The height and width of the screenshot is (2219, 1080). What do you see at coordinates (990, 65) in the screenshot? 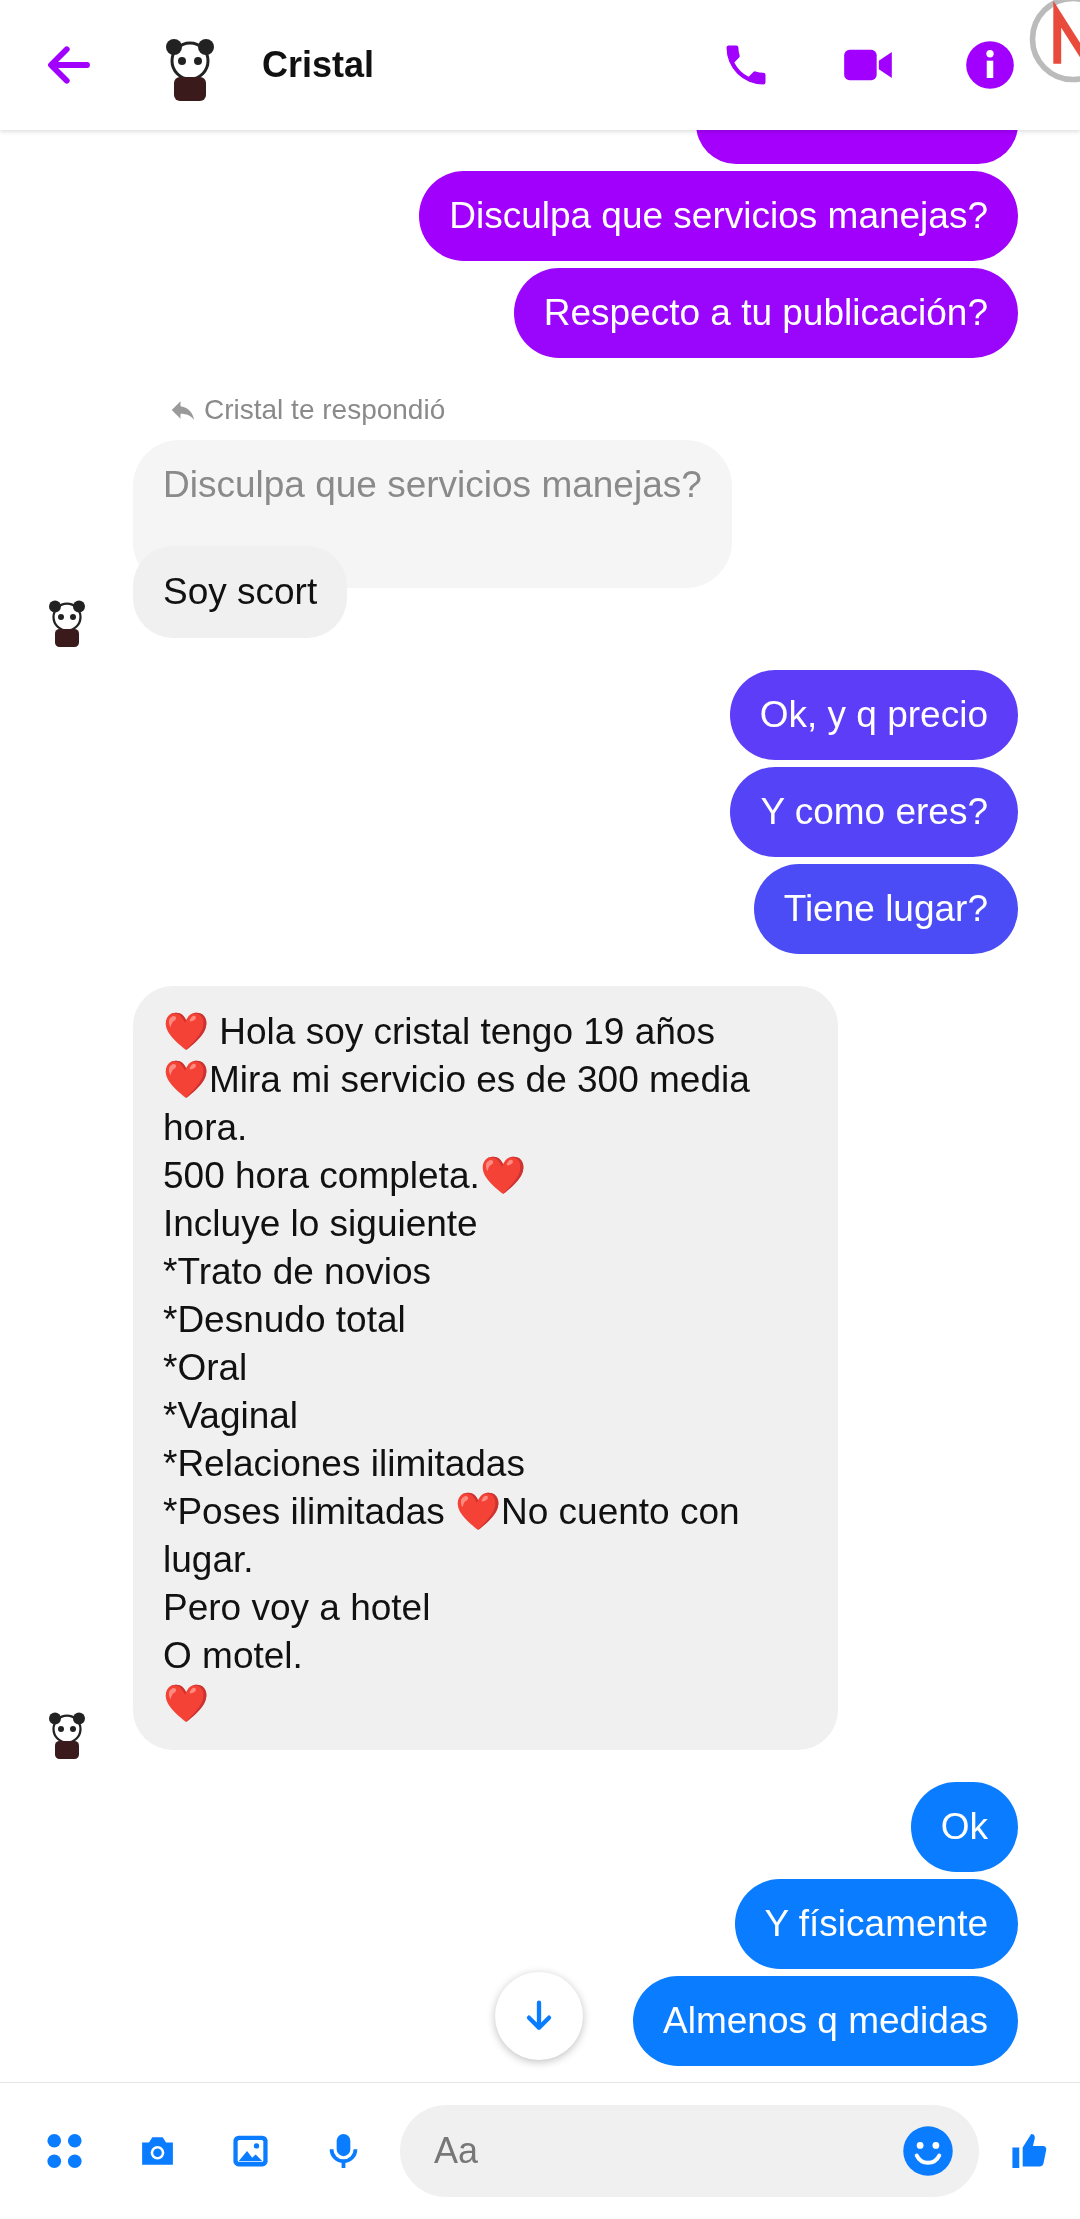
I see `info-icon` at bounding box center [990, 65].